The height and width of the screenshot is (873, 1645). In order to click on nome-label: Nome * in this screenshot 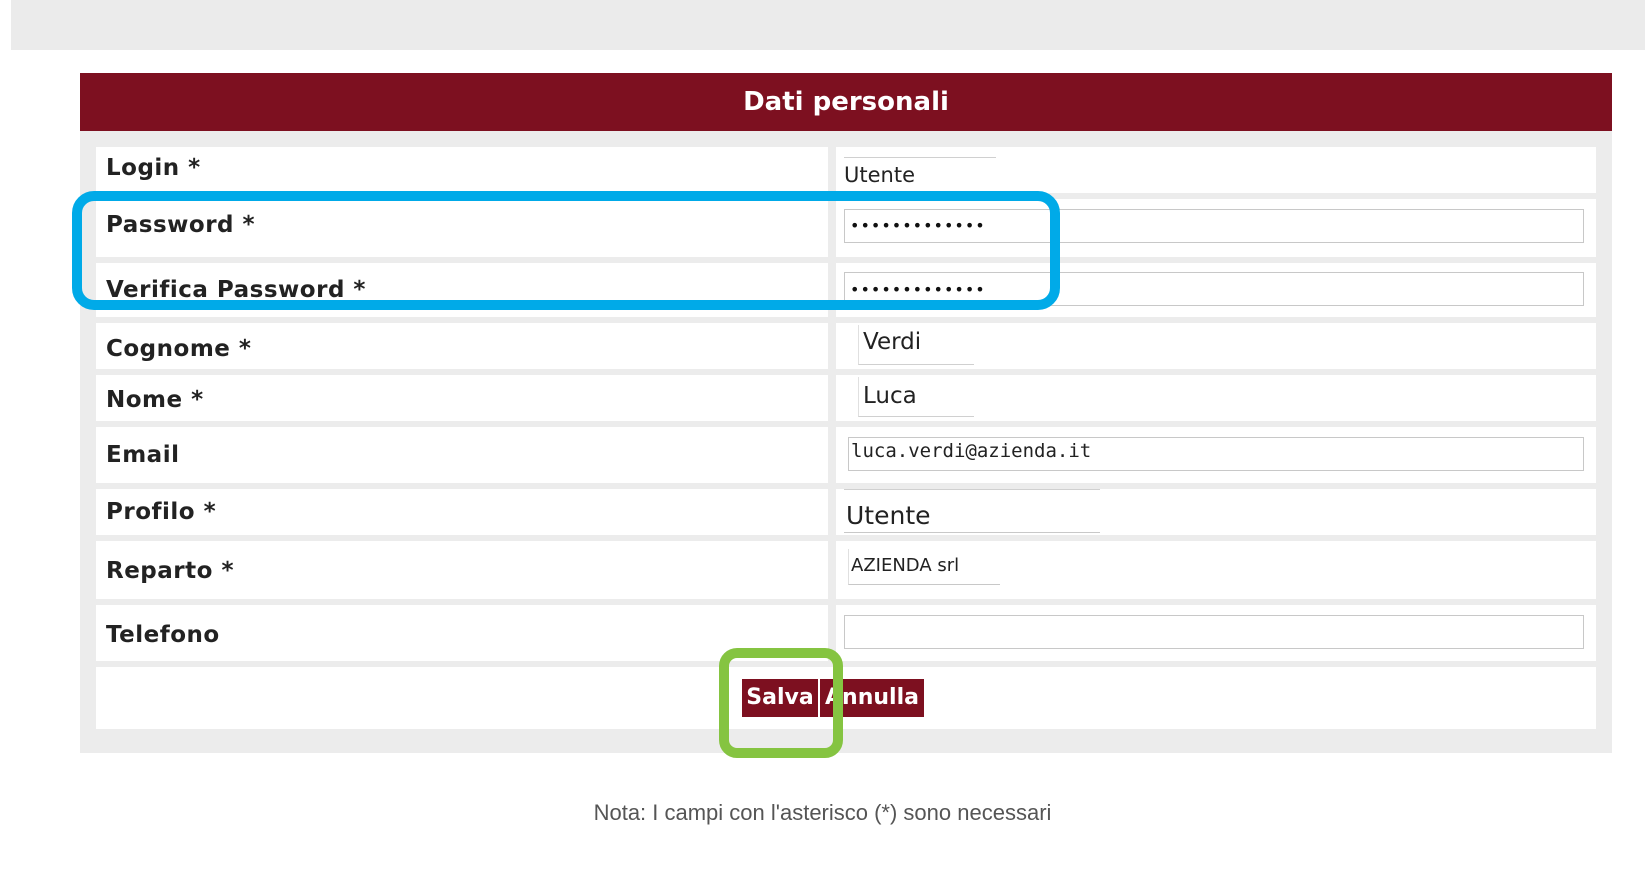, I will do `click(462, 398)`.